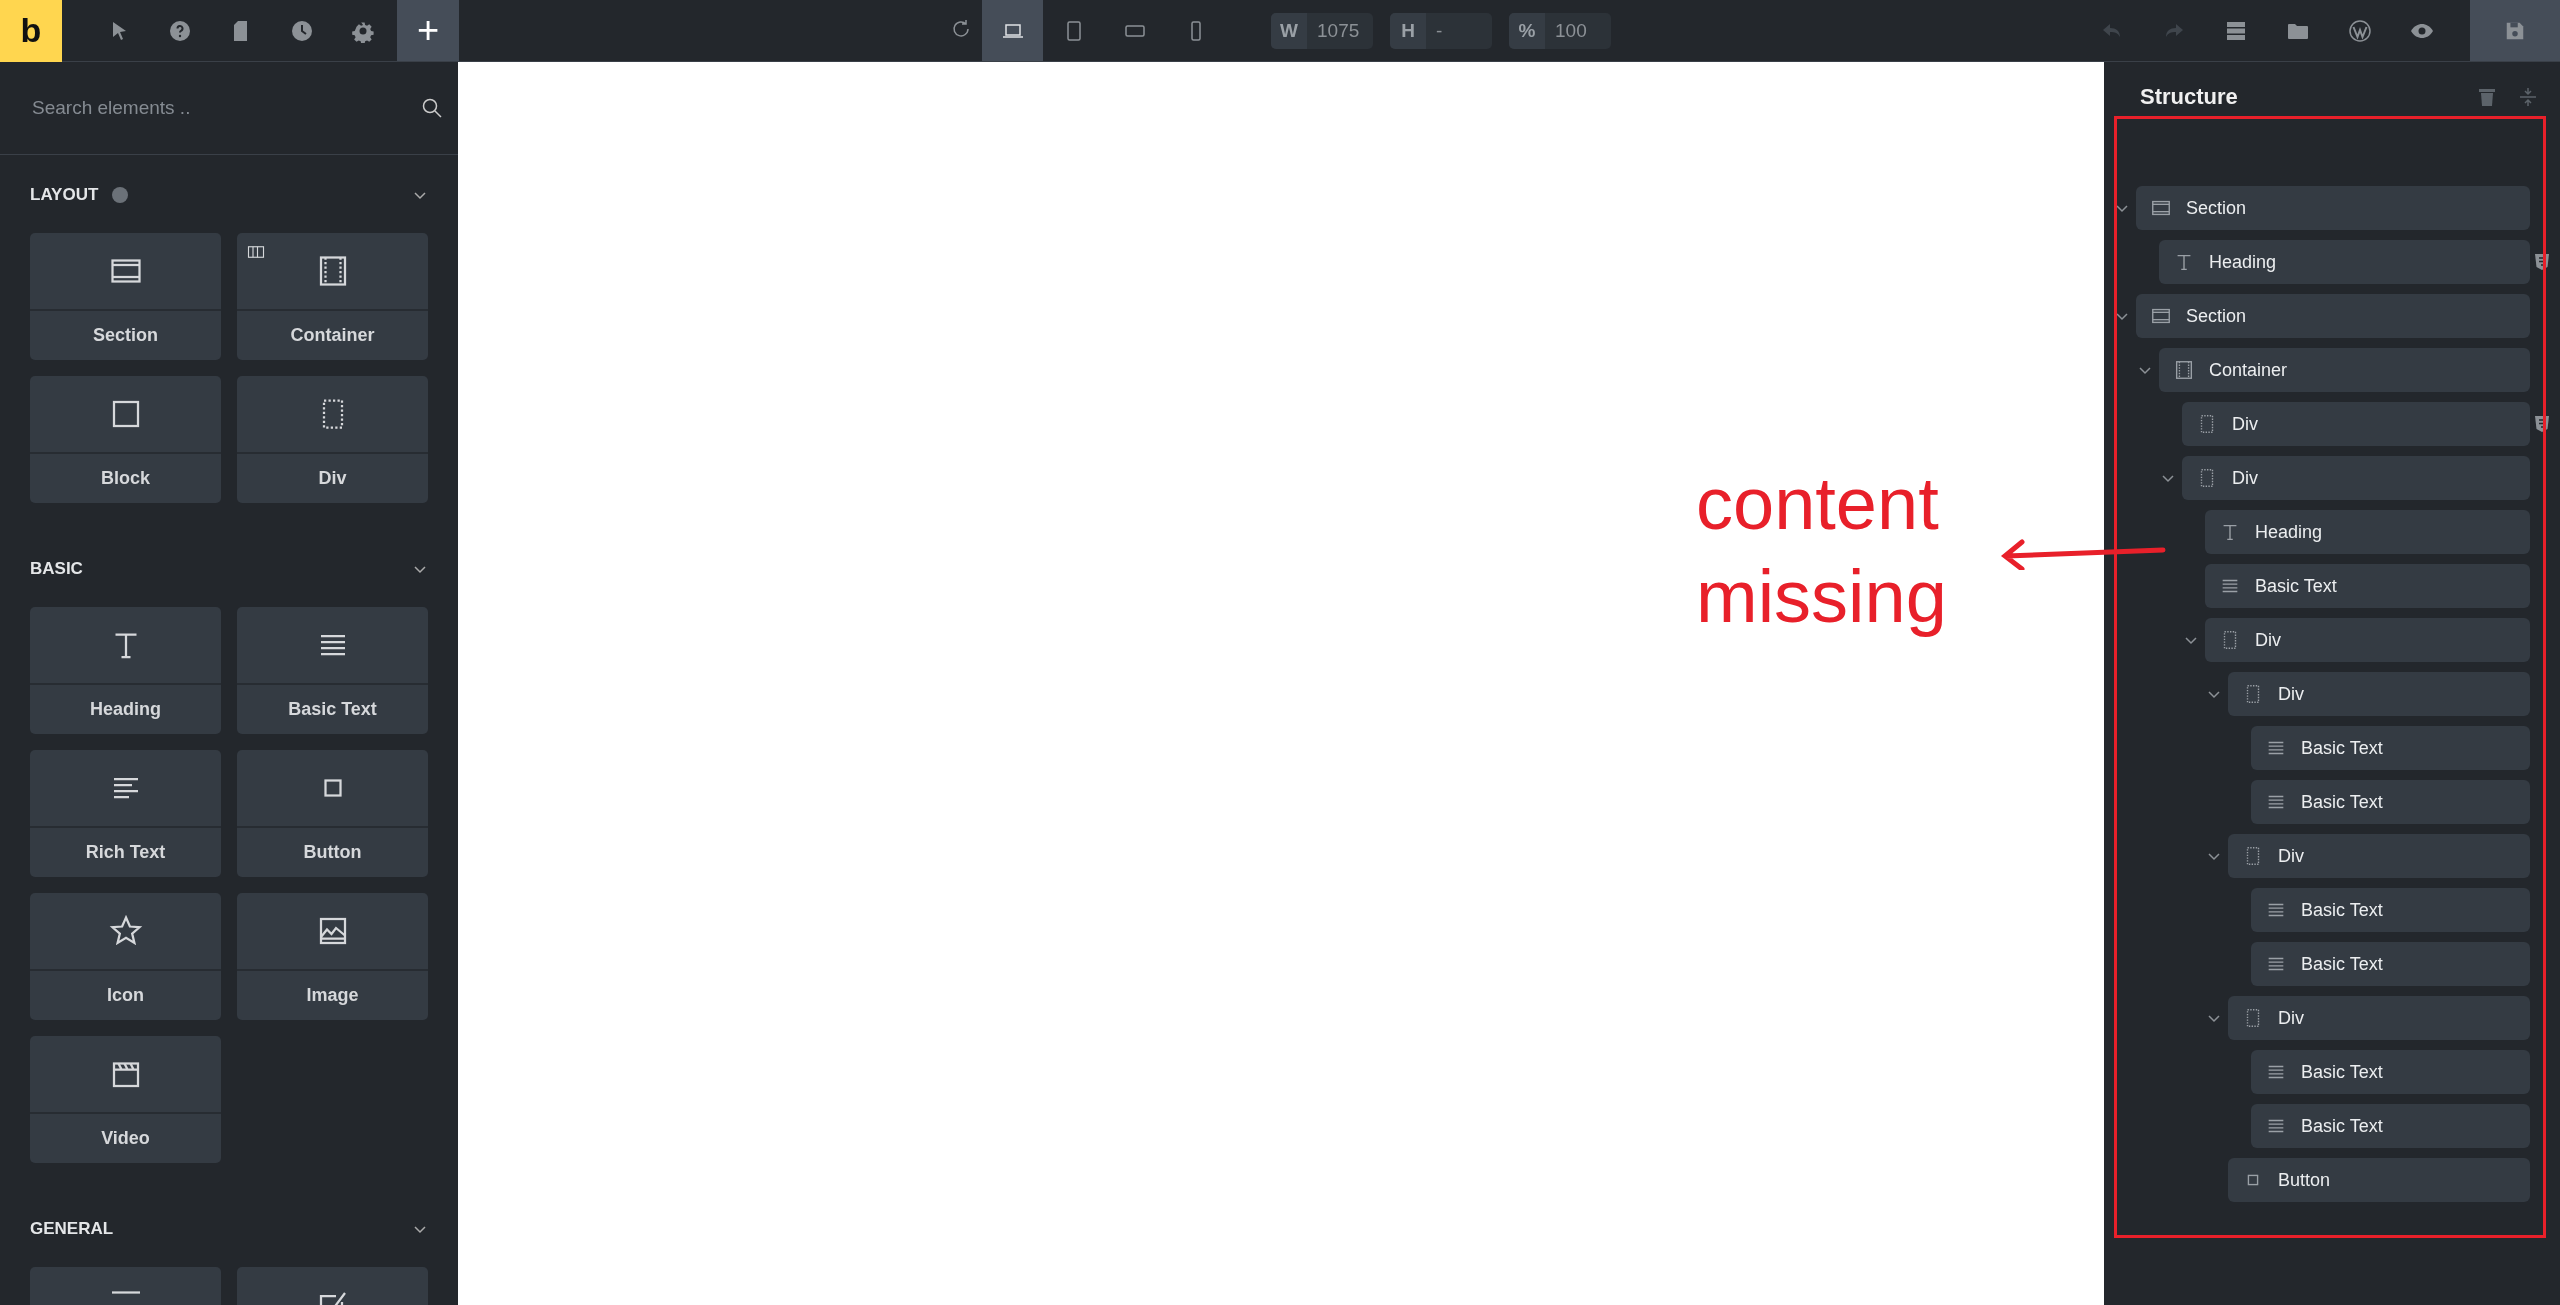 The image size is (2560, 1305). Describe the element at coordinates (432, 108) in the screenshot. I see `search-icon` at that location.